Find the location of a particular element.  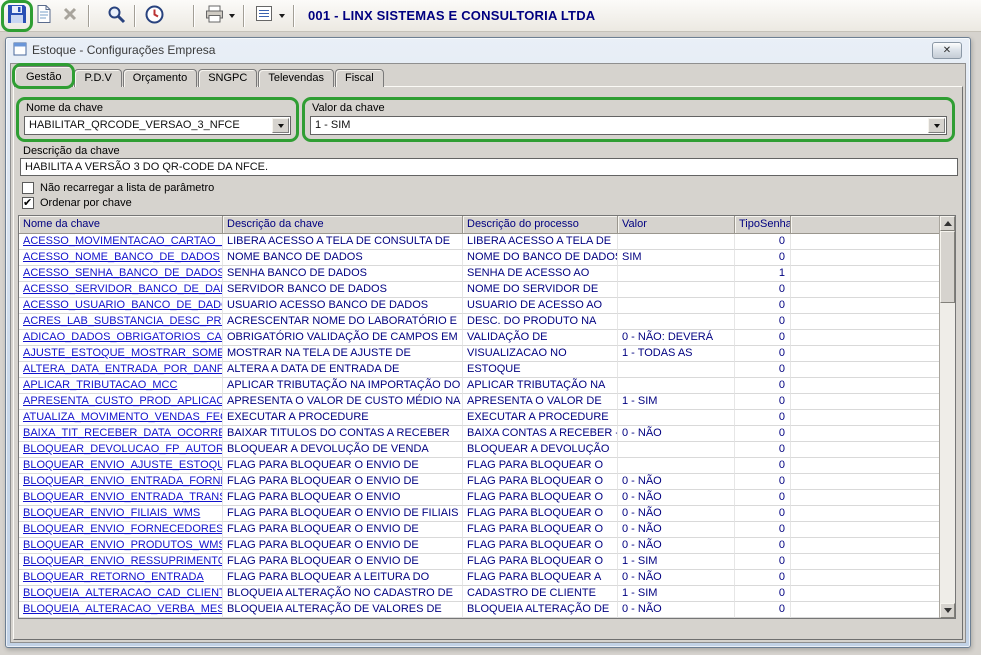

grid-cell: ALTERA A DATA DE ENTRADA DE is located at coordinates (343, 370).